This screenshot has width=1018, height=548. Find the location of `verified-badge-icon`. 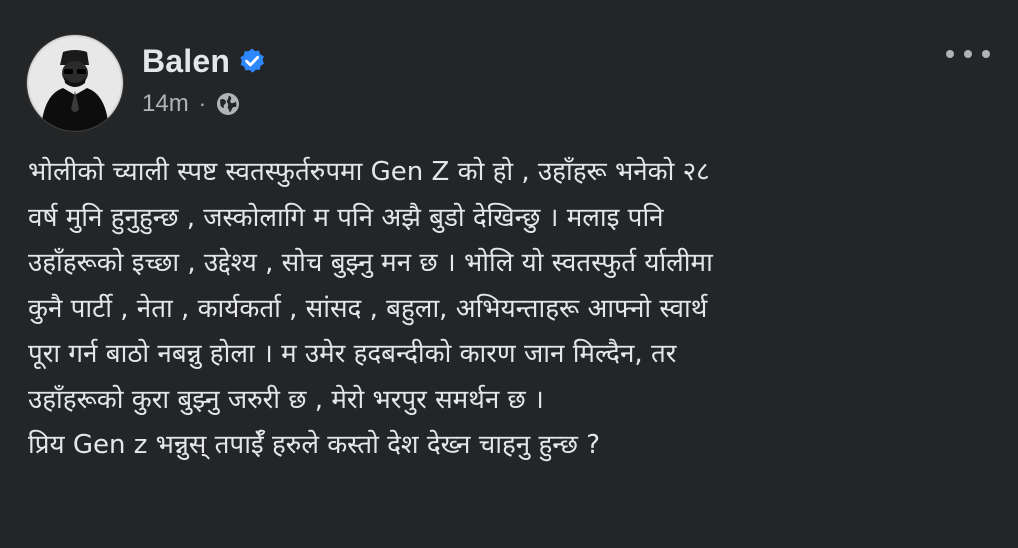

verified-badge-icon is located at coordinates (252, 61).